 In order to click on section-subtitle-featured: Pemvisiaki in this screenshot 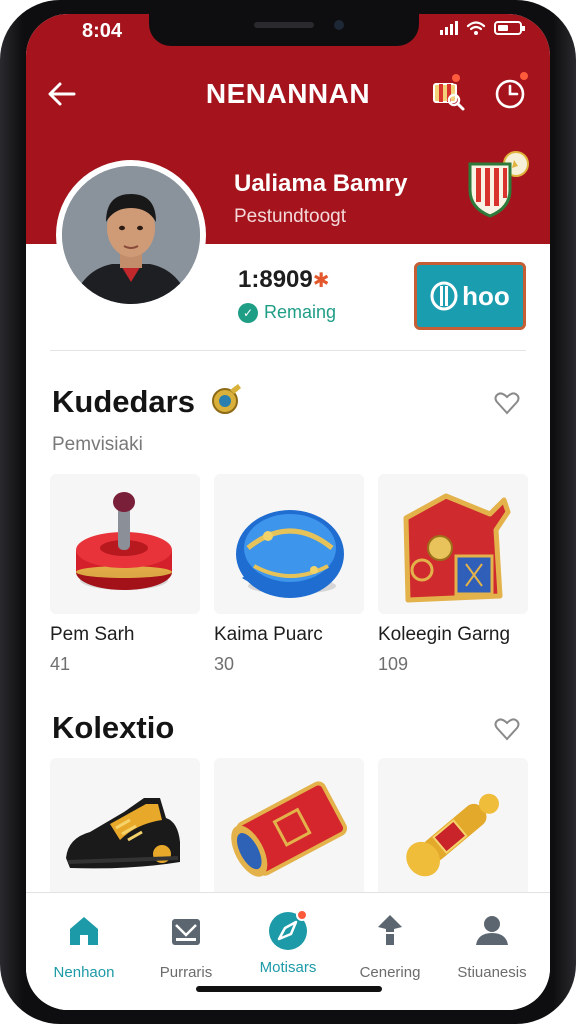, I will do `click(97, 444)`.